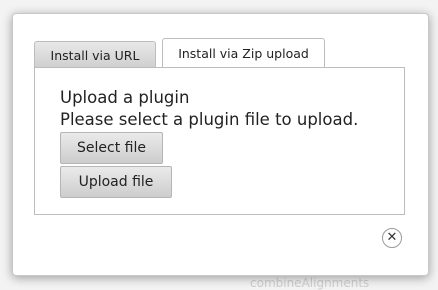 This screenshot has width=438, height=290. I want to click on panel-instructions: Please select a plugin file to upload., so click(209, 119).